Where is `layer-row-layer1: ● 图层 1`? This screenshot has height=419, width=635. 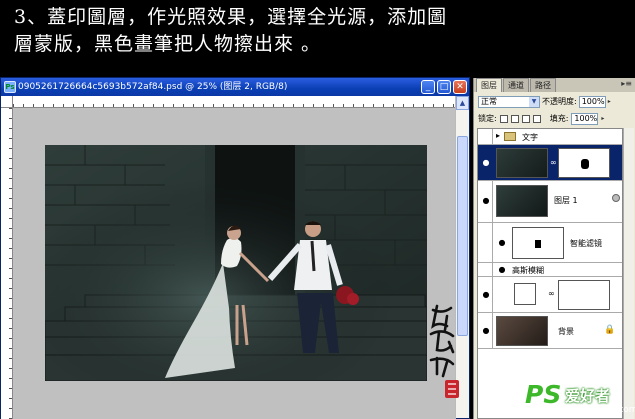 layer-row-layer1: ● 图层 1 is located at coordinates (550, 202).